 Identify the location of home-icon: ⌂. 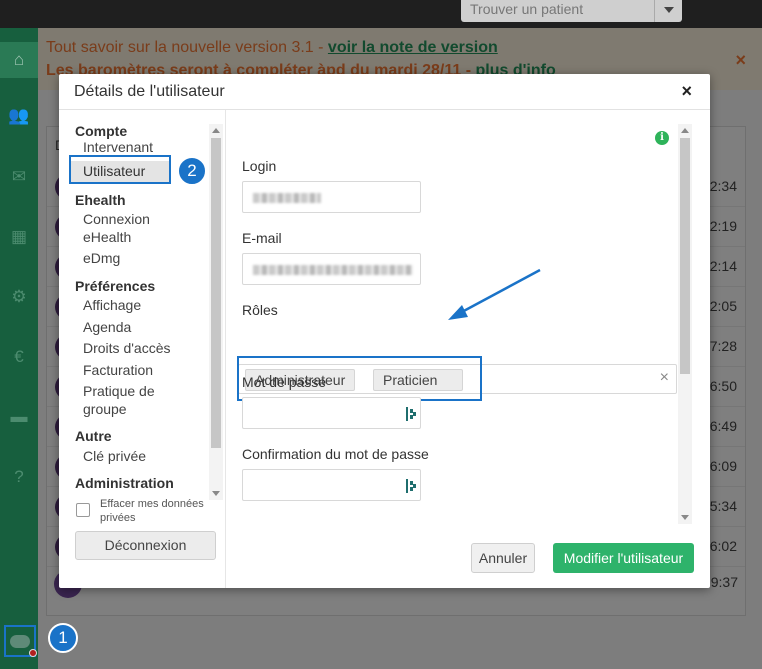
(19, 60).